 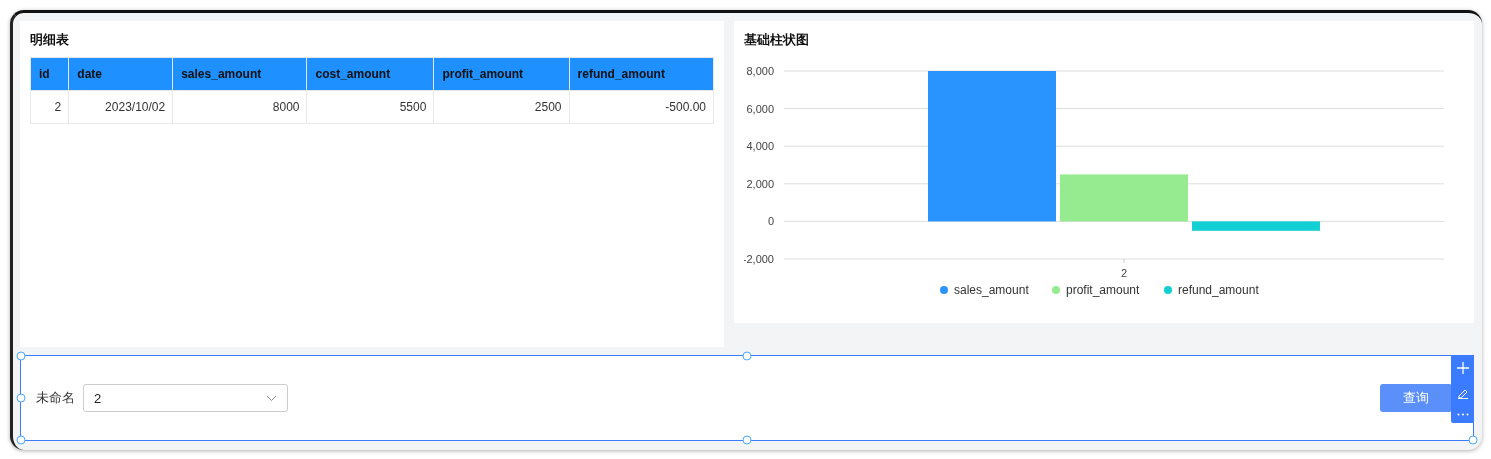 I want to click on query-button: 查询, so click(x=1416, y=398).